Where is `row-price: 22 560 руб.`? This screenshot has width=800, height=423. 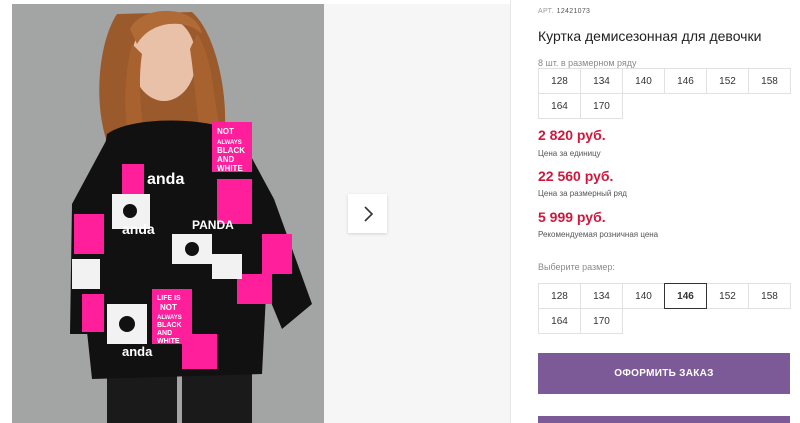
row-price: 22 560 руб. is located at coordinates (576, 176).